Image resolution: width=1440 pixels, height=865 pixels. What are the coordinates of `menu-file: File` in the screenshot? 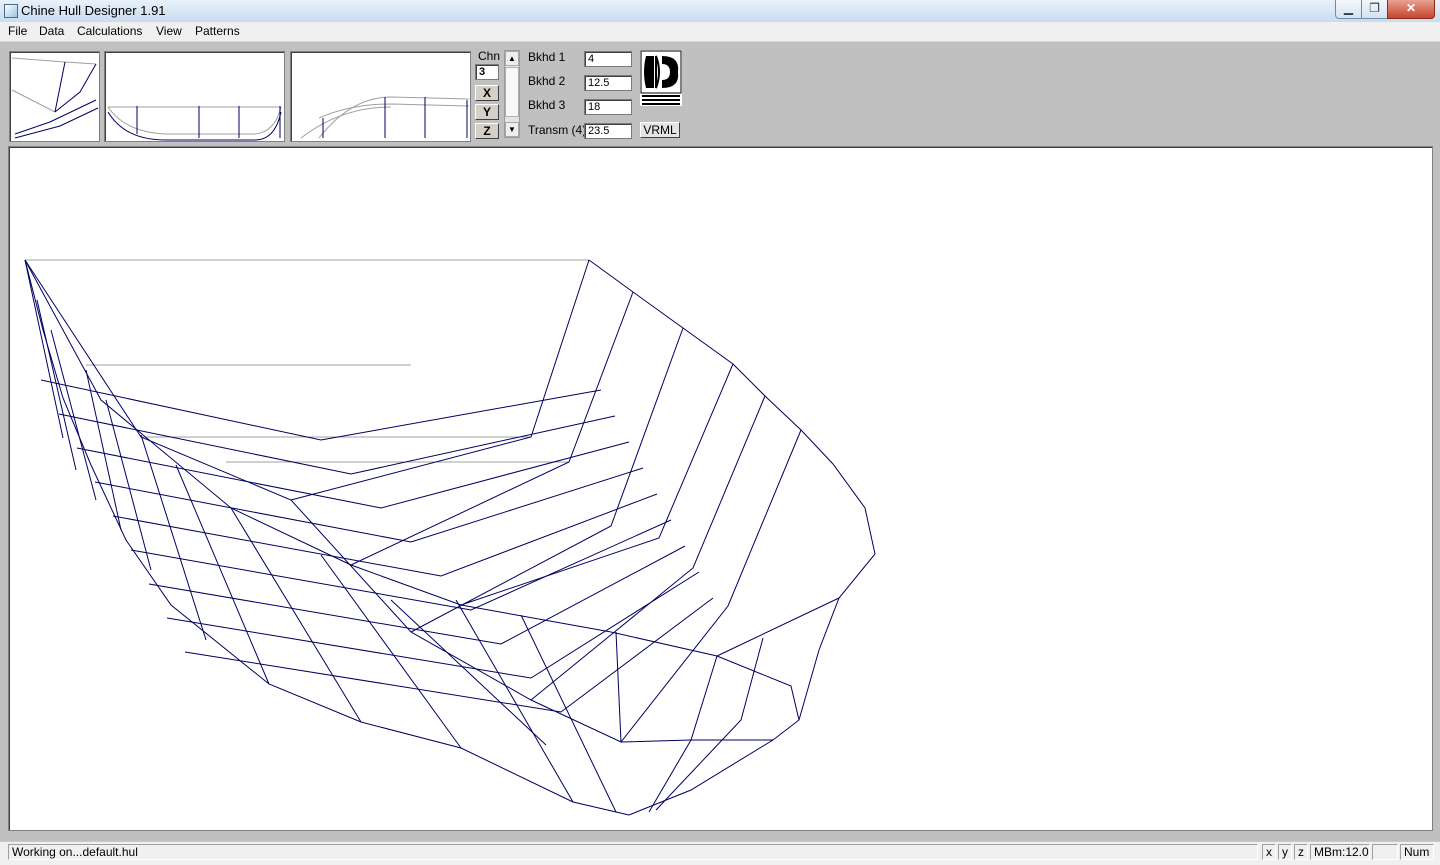 It's located at (17, 31).